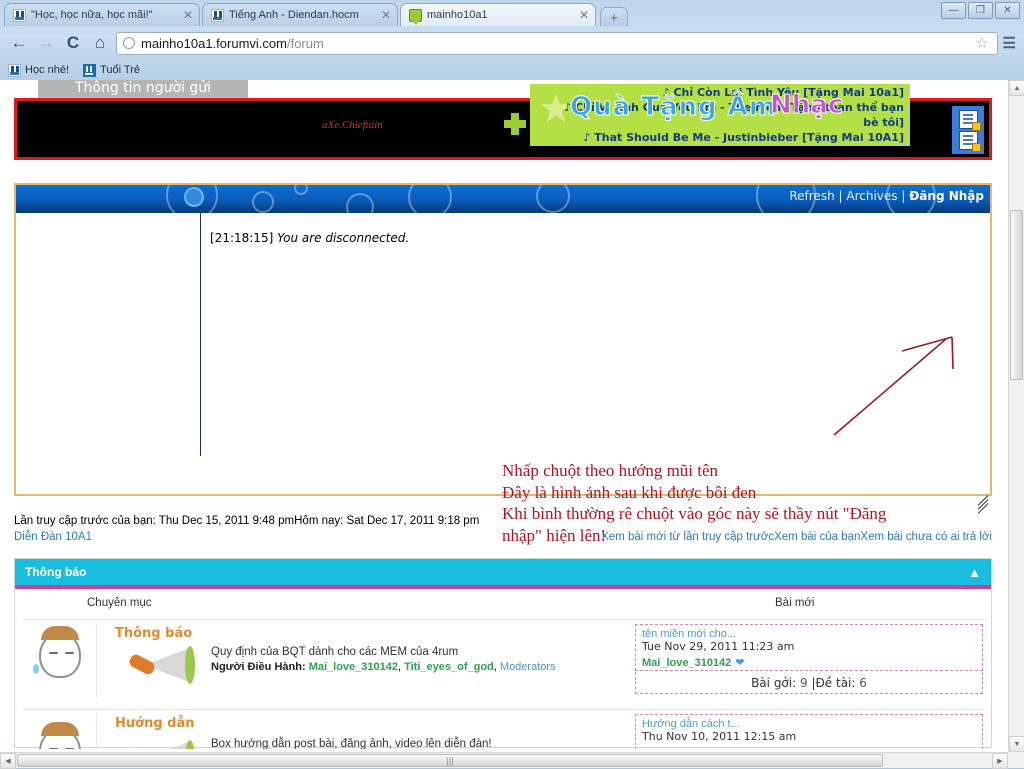 Image resolution: width=1024 pixels, height=769 pixels. What do you see at coordinates (46, 43) in the screenshot?
I see `forward-button: →` at bounding box center [46, 43].